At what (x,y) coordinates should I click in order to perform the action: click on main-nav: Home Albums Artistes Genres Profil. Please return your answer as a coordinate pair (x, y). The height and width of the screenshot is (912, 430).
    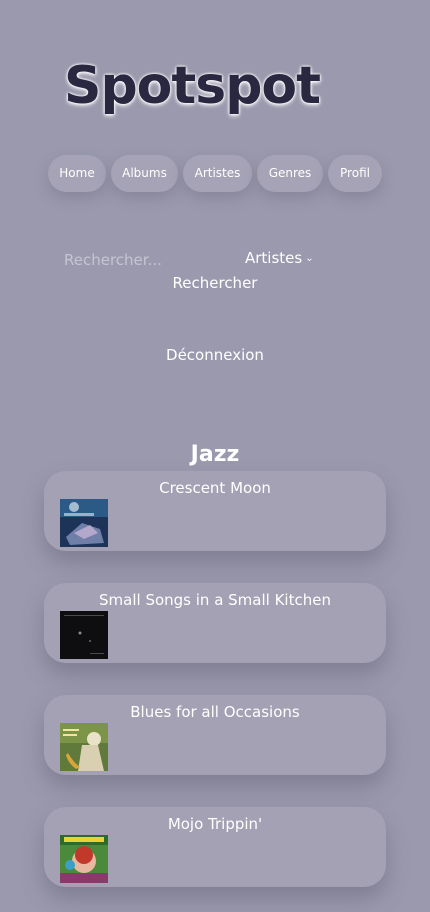
    Looking at the image, I should click on (215, 173).